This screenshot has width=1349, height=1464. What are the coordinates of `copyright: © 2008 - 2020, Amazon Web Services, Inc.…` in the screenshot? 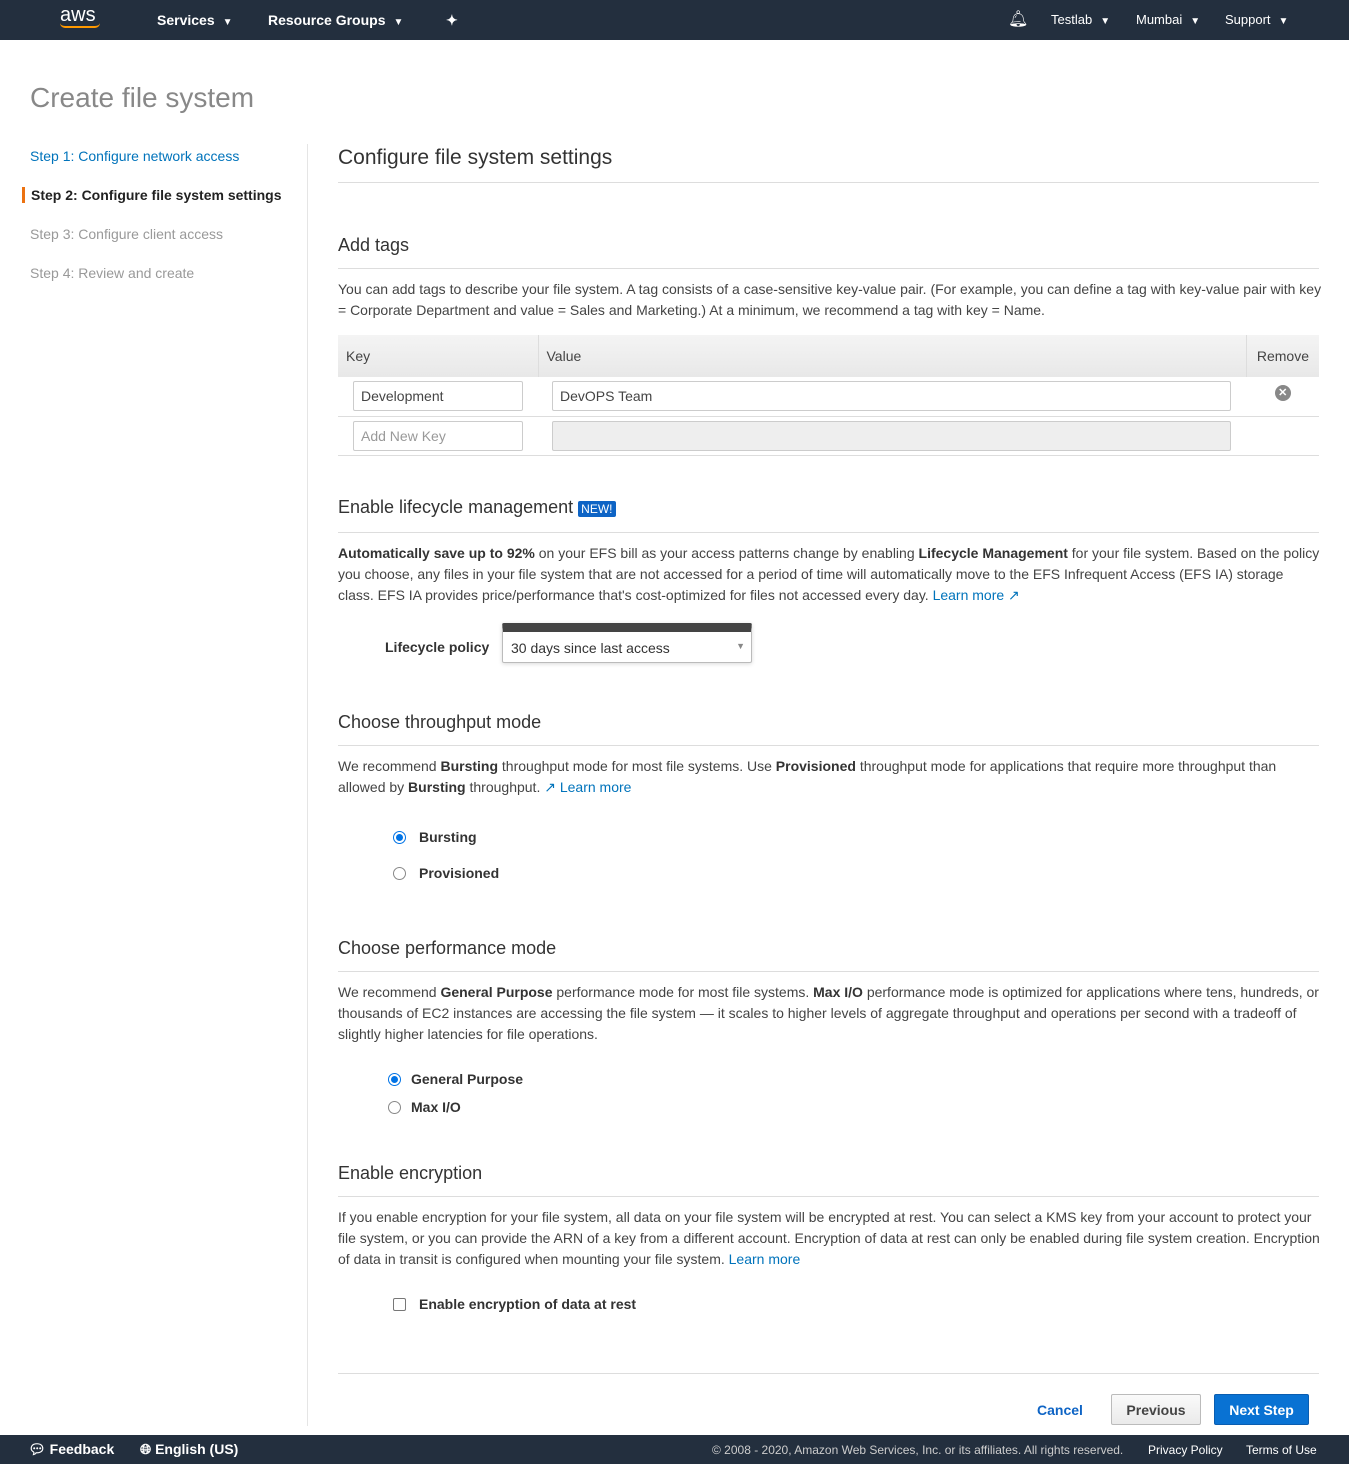 It's located at (918, 1450).